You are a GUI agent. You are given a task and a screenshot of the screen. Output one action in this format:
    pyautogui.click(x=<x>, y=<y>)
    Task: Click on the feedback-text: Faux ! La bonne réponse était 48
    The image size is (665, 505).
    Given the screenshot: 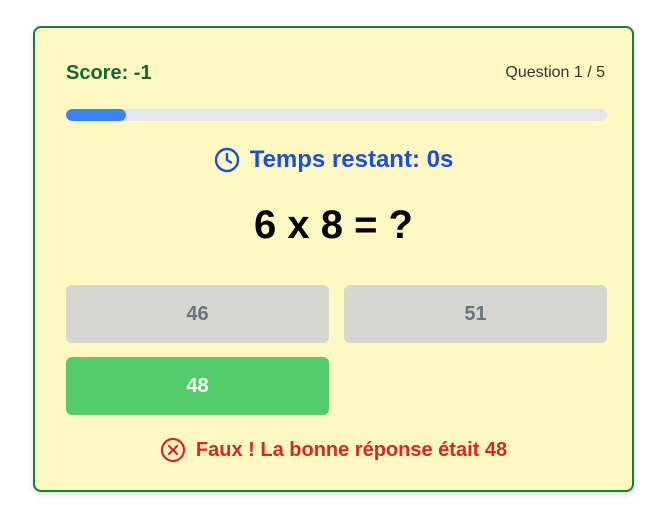 What is the action you would take?
    pyautogui.click(x=351, y=449)
    